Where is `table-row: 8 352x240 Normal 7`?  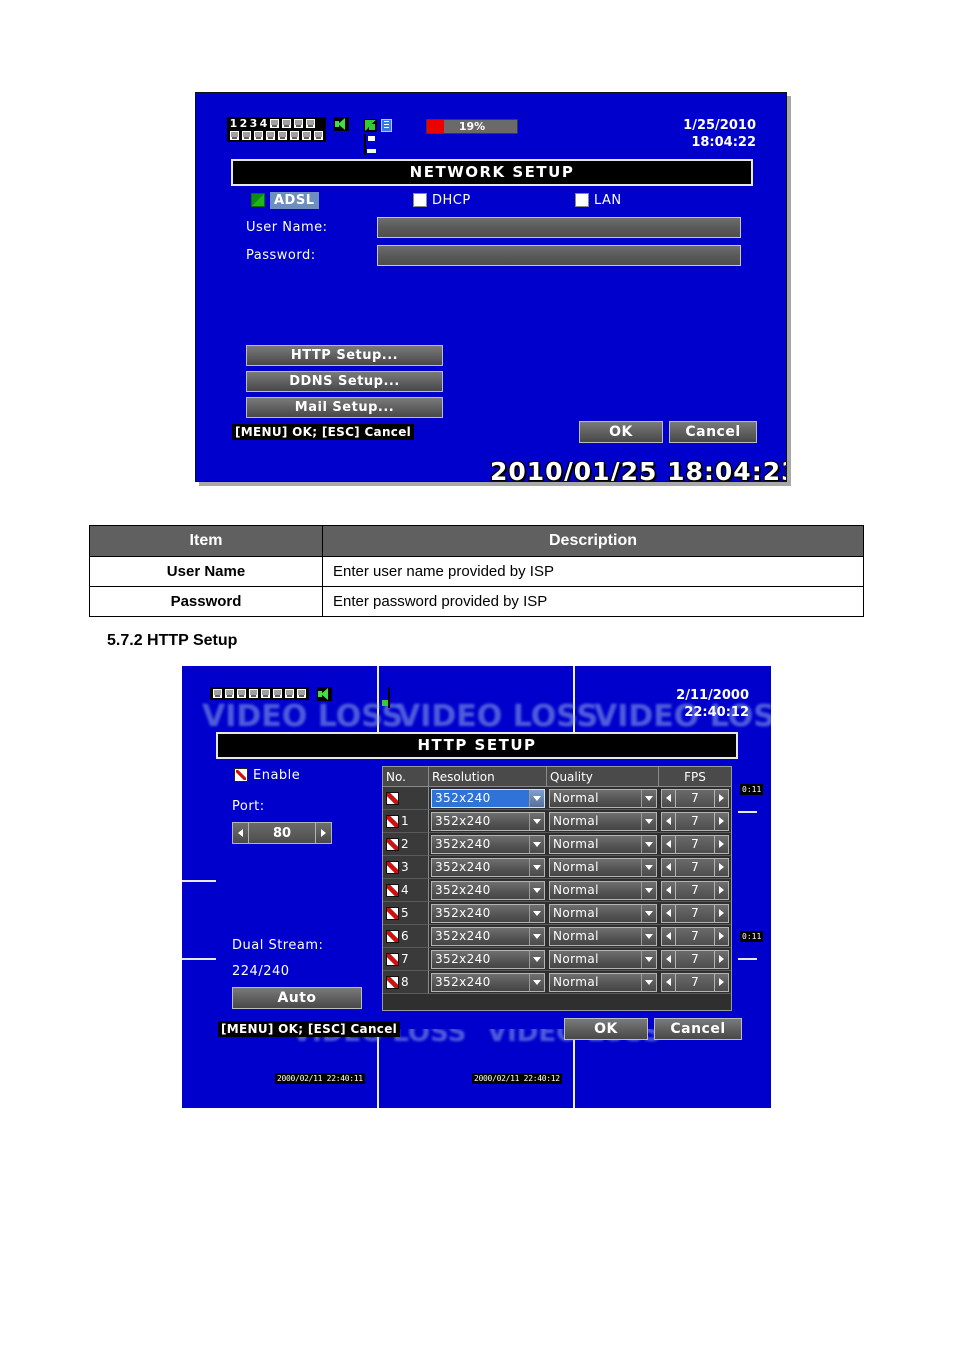
table-row: 8 352x240 Normal 7 is located at coordinates (557, 982).